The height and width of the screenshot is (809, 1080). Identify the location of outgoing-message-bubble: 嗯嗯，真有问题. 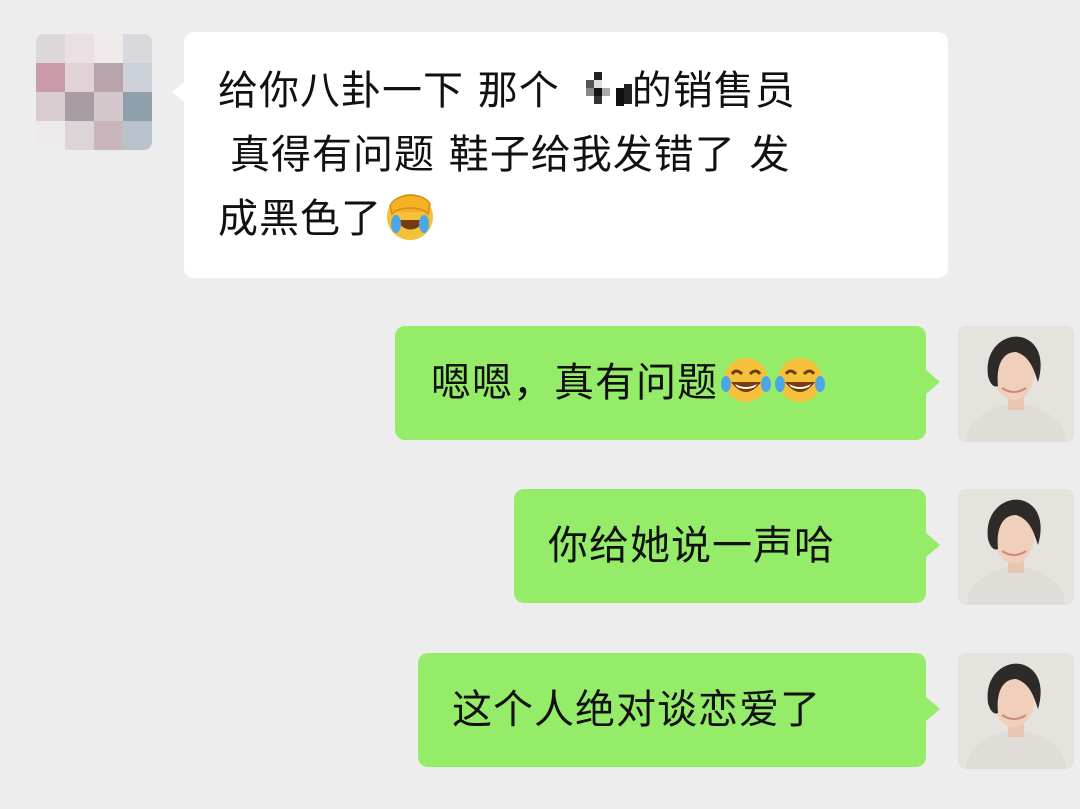
(660, 383).